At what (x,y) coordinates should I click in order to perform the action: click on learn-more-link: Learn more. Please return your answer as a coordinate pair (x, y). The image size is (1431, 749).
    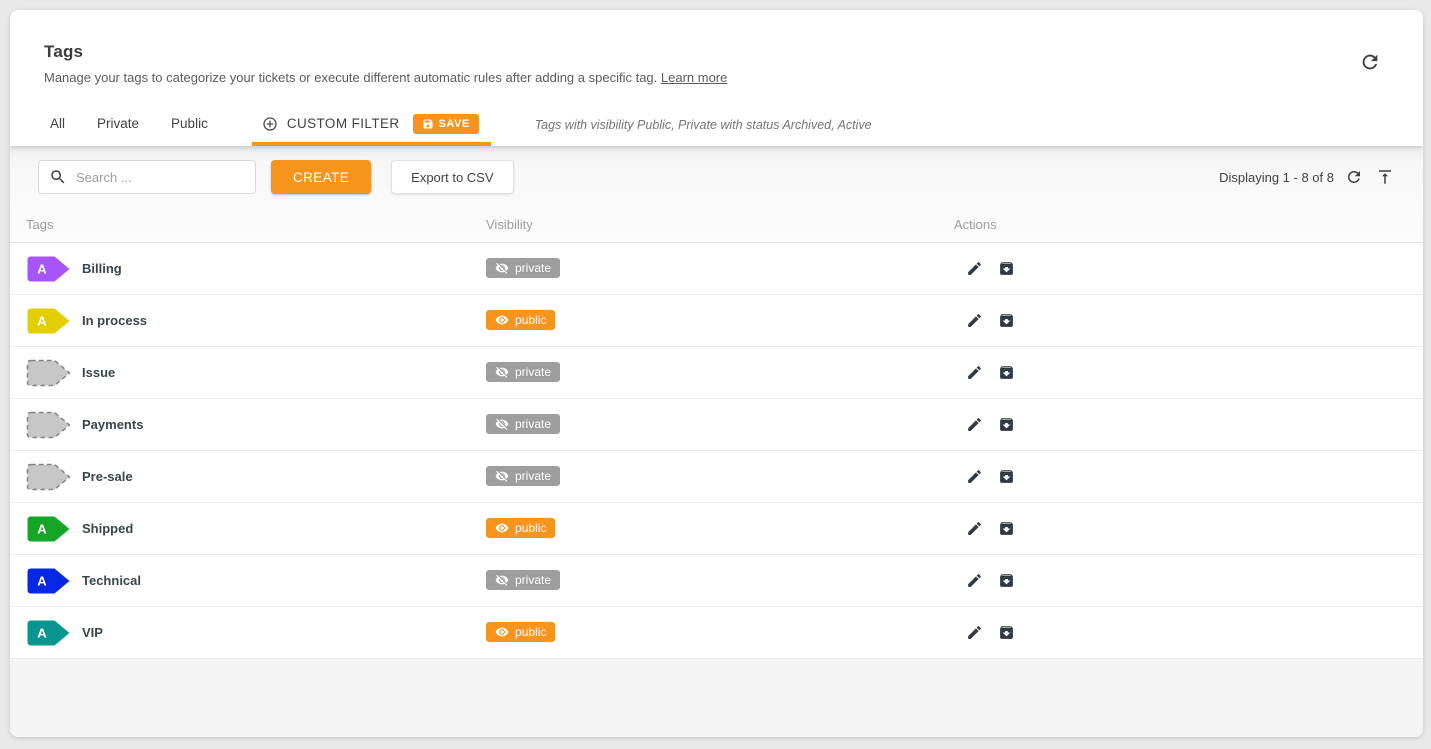
    Looking at the image, I should click on (694, 77).